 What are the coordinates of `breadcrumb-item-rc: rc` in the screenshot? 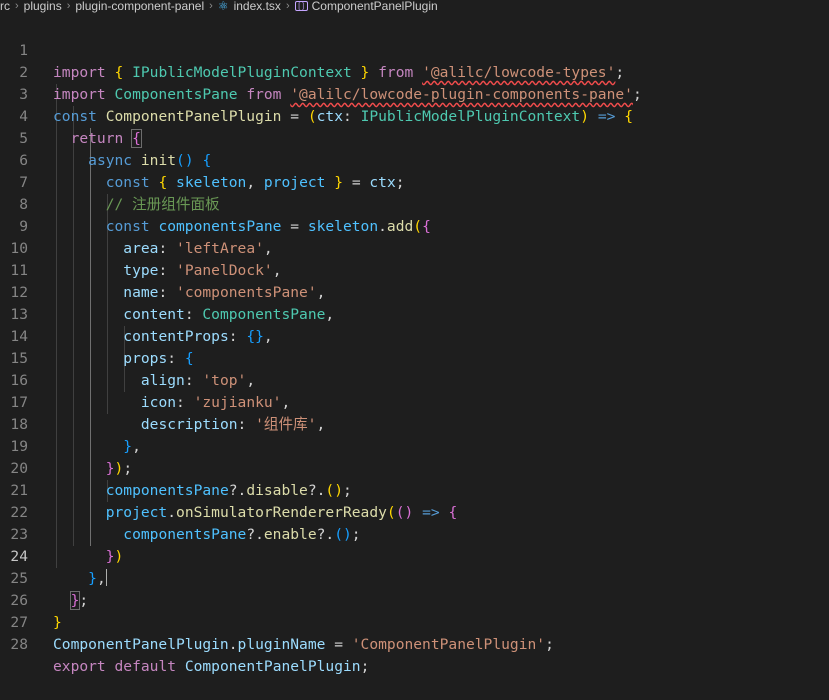 It's located at (5, 6).